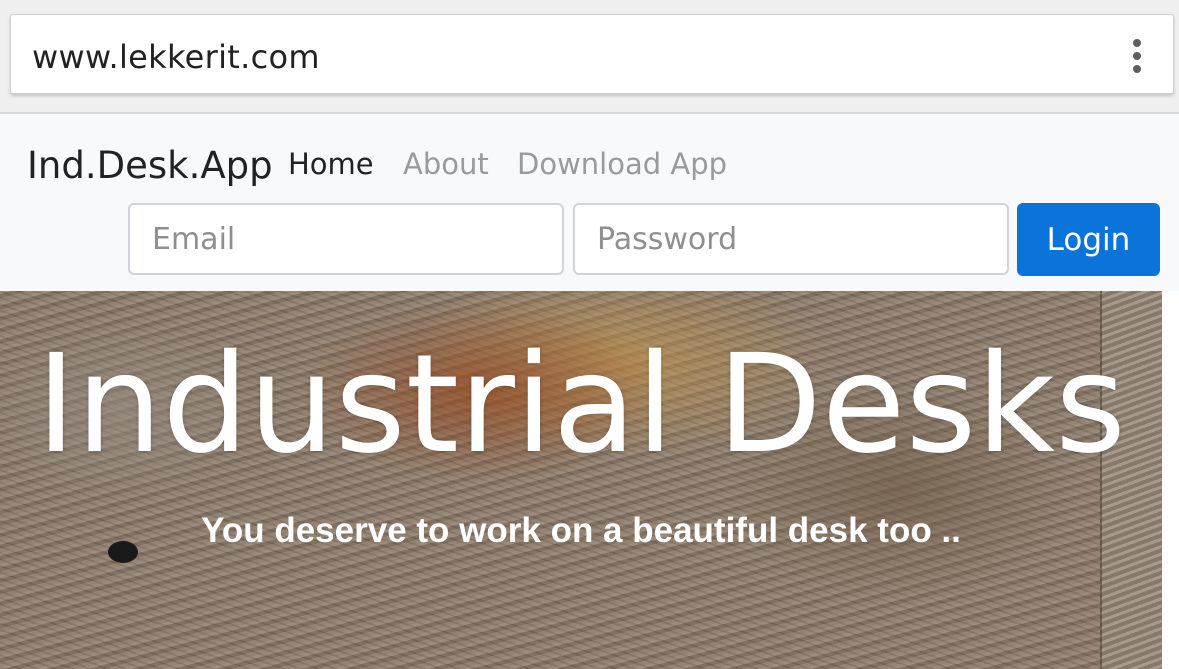 This screenshot has height=669, width=1179. I want to click on page-edge, so click(1170, 480).